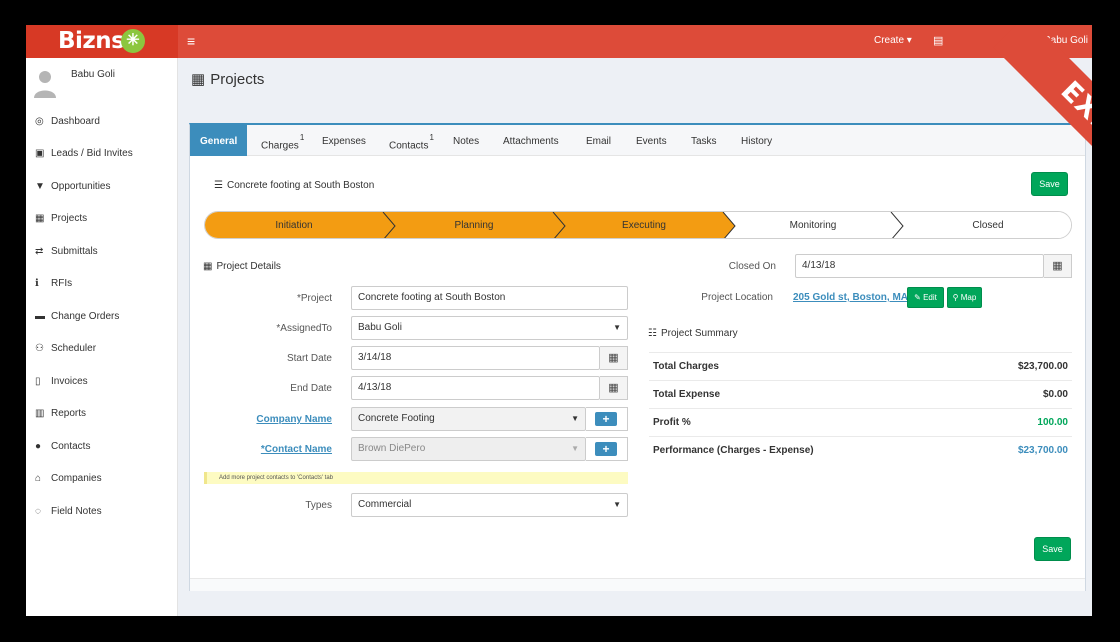 Image resolution: width=1120 pixels, height=642 pixels. What do you see at coordinates (40, 413) in the screenshot?
I see `bar-chart-icon: ▥` at bounding box center [40, 413].